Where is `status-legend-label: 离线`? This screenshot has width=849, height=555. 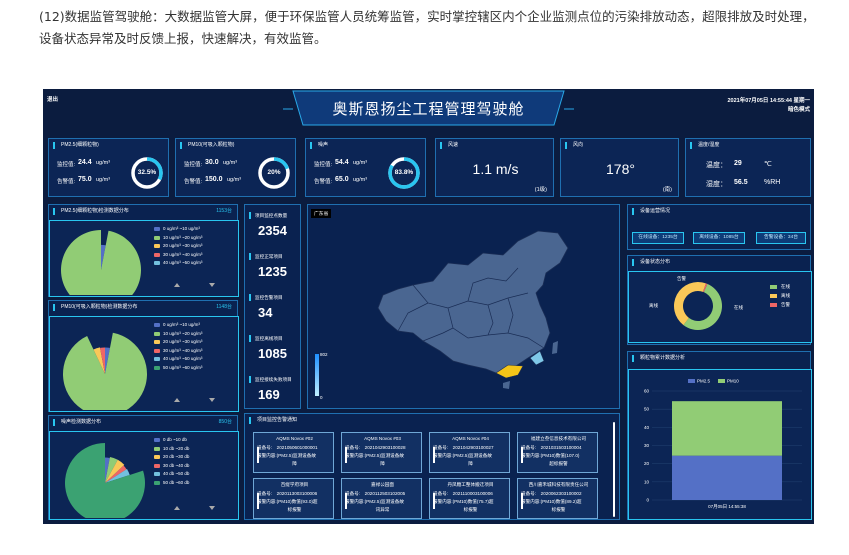
status-legend-label: 离线 is located at coordinates (785, 296).